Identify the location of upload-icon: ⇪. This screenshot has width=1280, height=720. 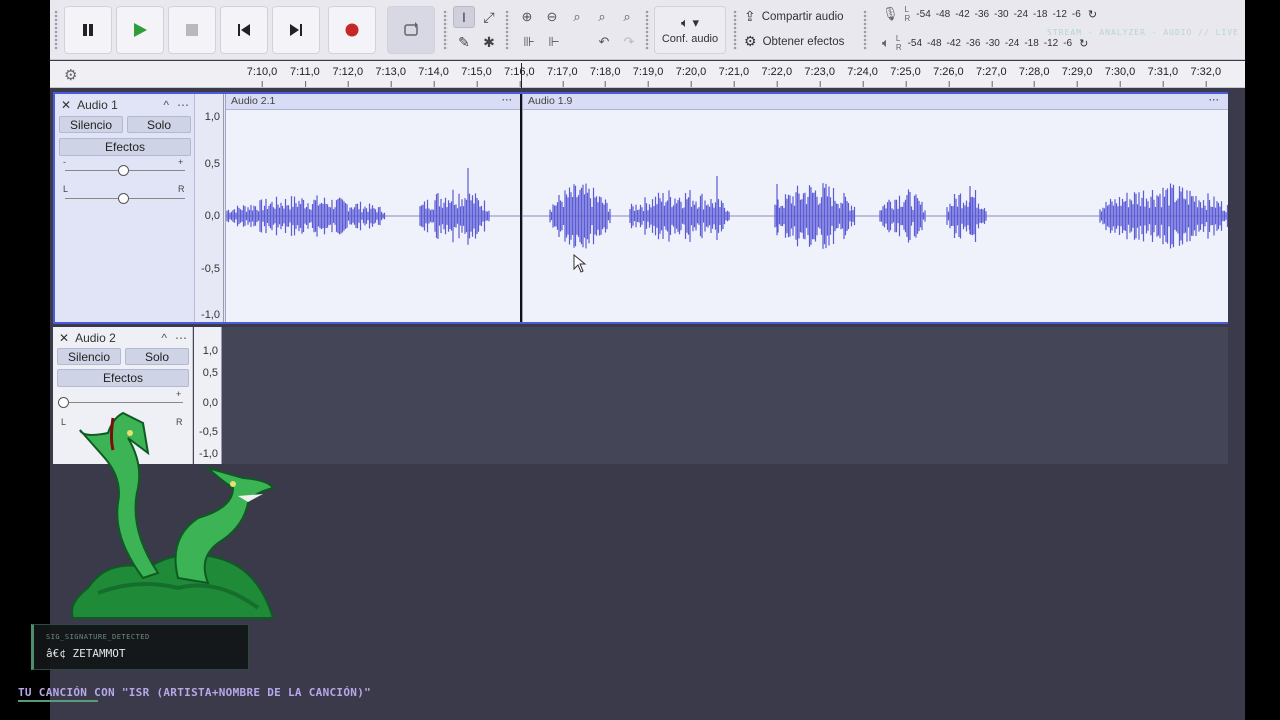
(750, 16).